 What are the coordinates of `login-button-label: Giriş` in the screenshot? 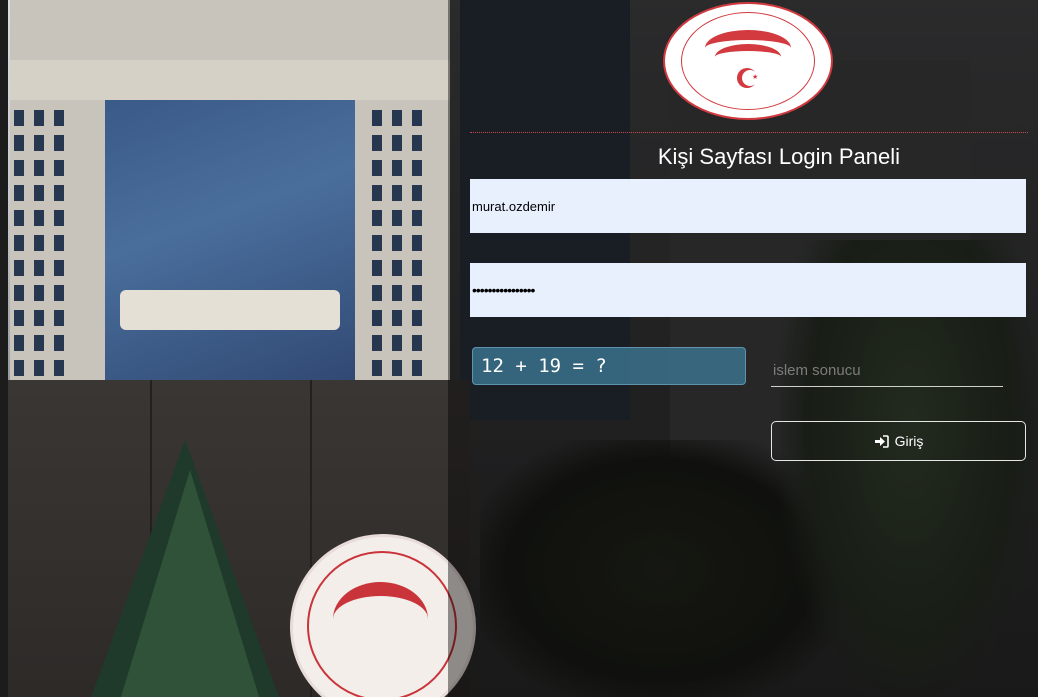 It's located at (909, 441).